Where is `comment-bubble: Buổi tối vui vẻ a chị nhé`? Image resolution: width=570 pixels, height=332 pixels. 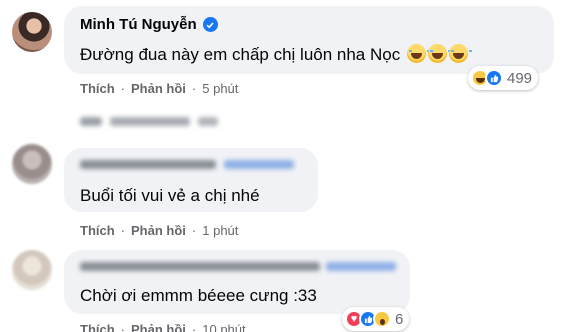 comment-bubble: Buổi tối vui vẻ a chị nhé is located at coordinates (191, 180).